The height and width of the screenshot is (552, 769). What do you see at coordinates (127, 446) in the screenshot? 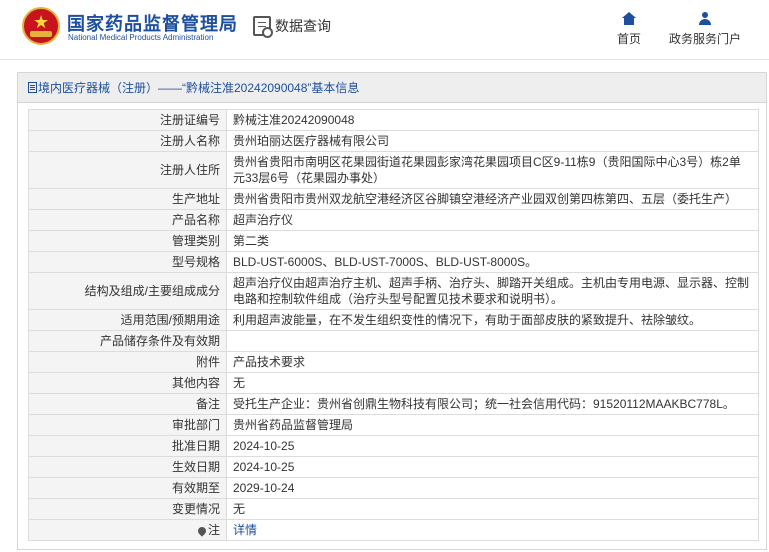
I see `field-label: 批准日期` at bounding box center [127, 446].